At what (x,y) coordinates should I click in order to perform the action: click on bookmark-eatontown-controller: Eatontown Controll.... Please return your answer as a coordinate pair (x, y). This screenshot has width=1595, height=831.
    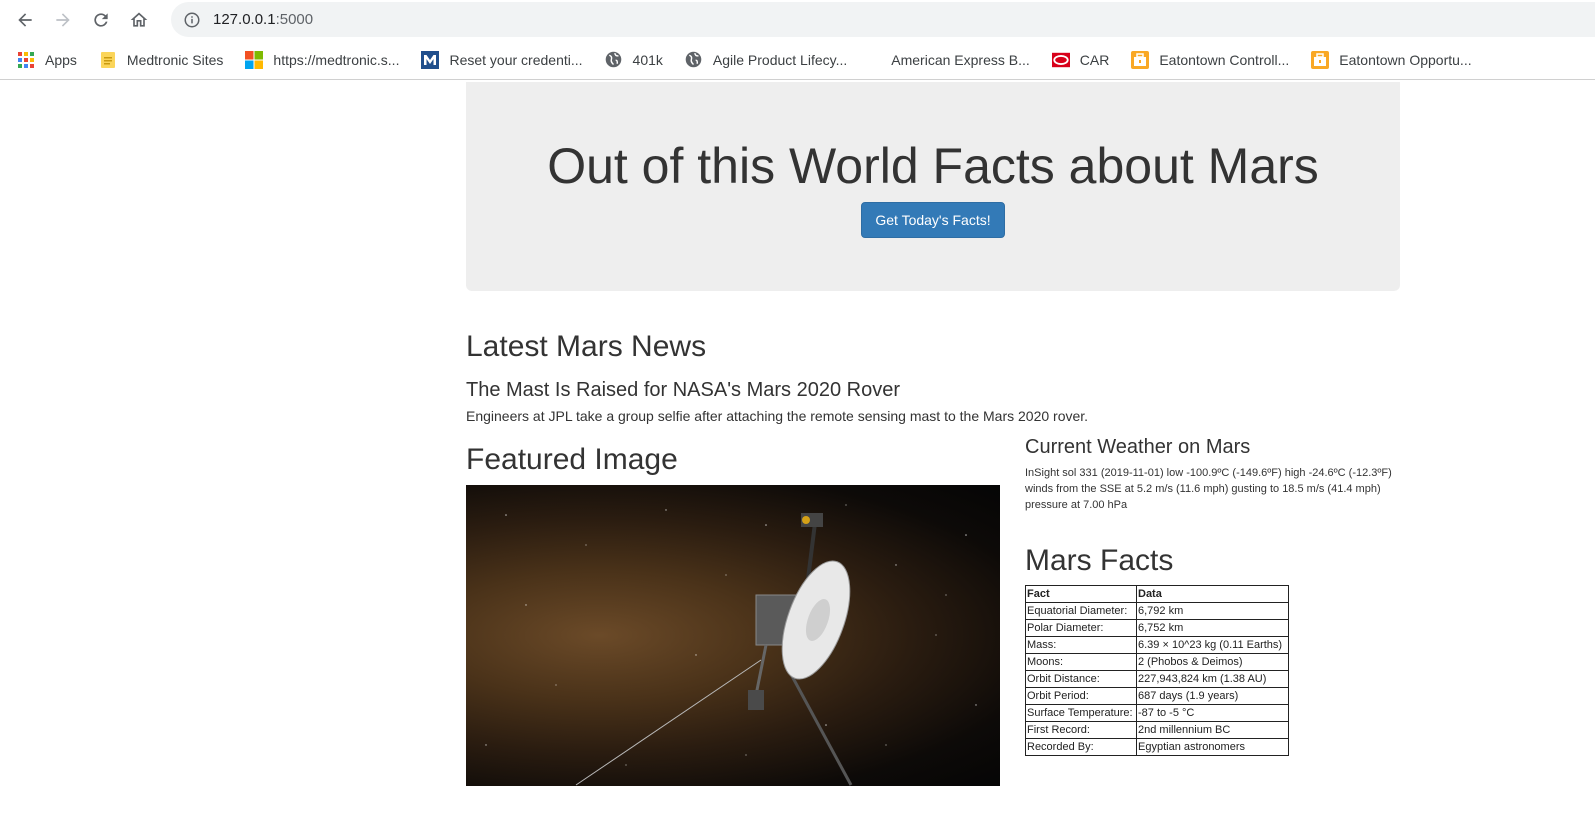
    Looking at the image, I should click on (1210, 59).